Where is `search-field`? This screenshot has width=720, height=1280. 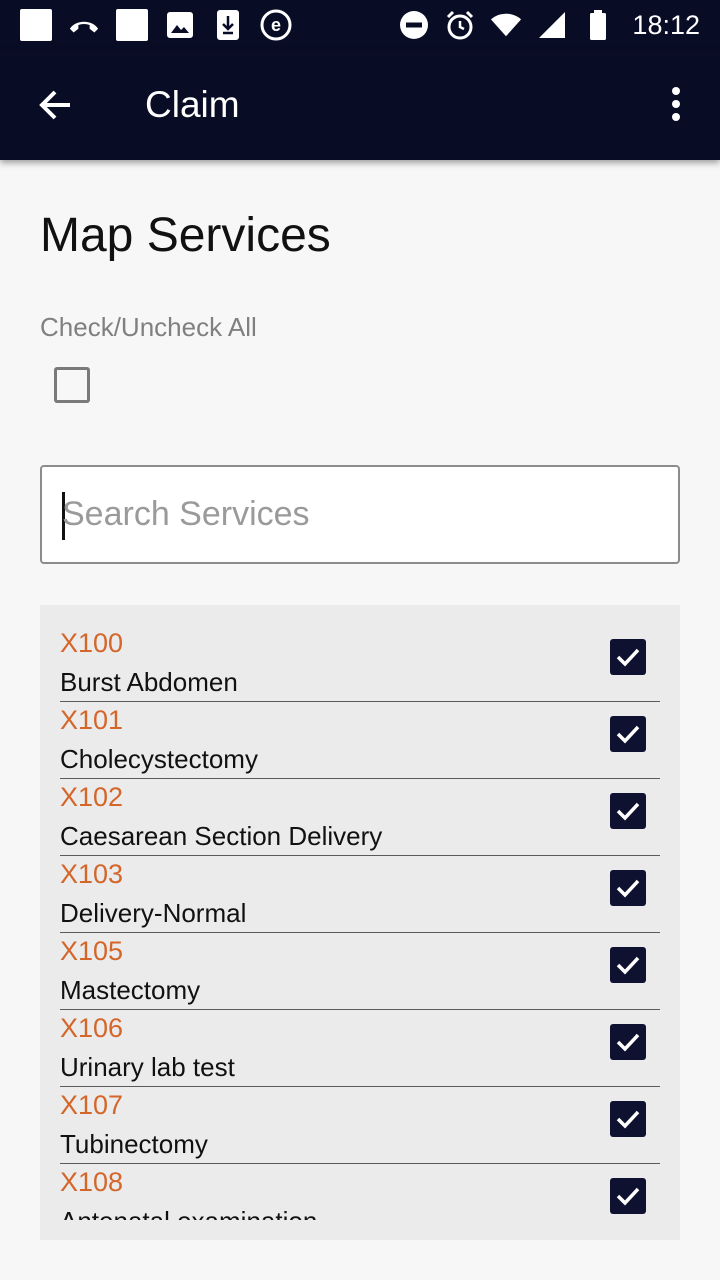
search-field is located at coordinates (360, 514).